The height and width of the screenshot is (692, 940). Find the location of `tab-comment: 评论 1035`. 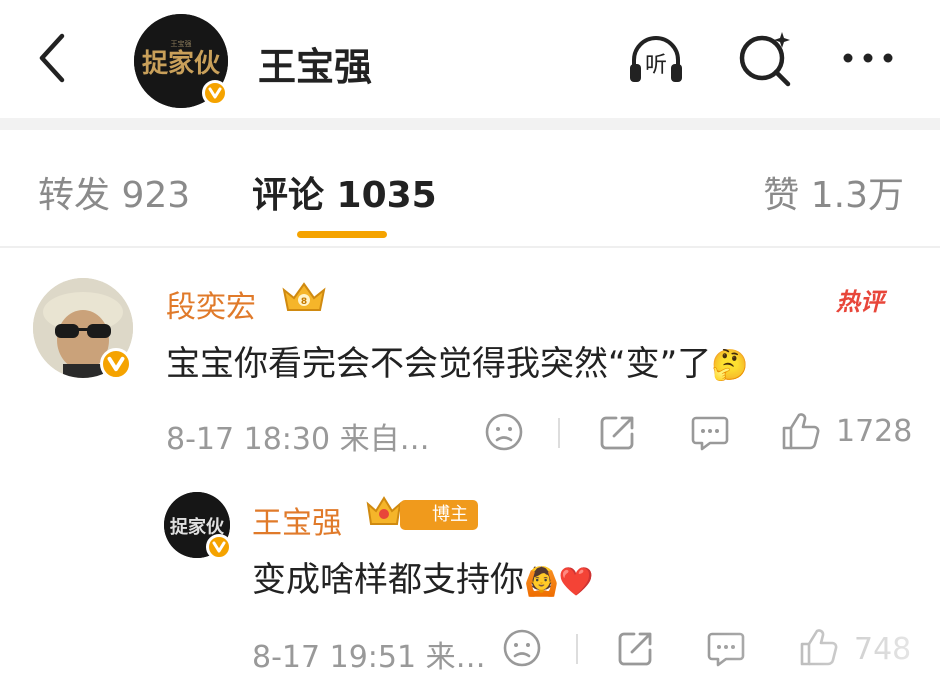

tab-comment: 评论 1035 is located at coordinates (344, 192).